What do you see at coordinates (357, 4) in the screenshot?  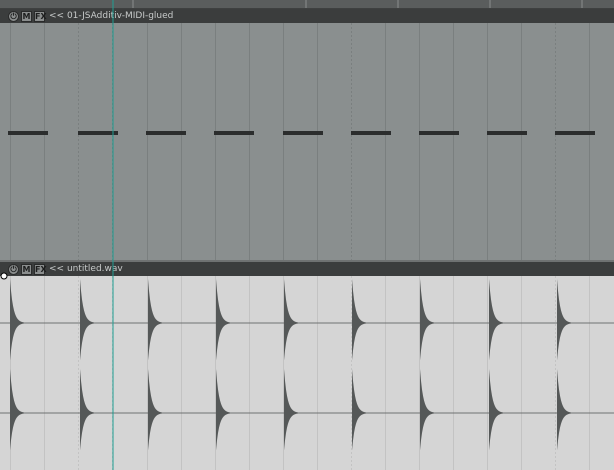 I see `ruler-ticks` at bounding box center [357, 4].